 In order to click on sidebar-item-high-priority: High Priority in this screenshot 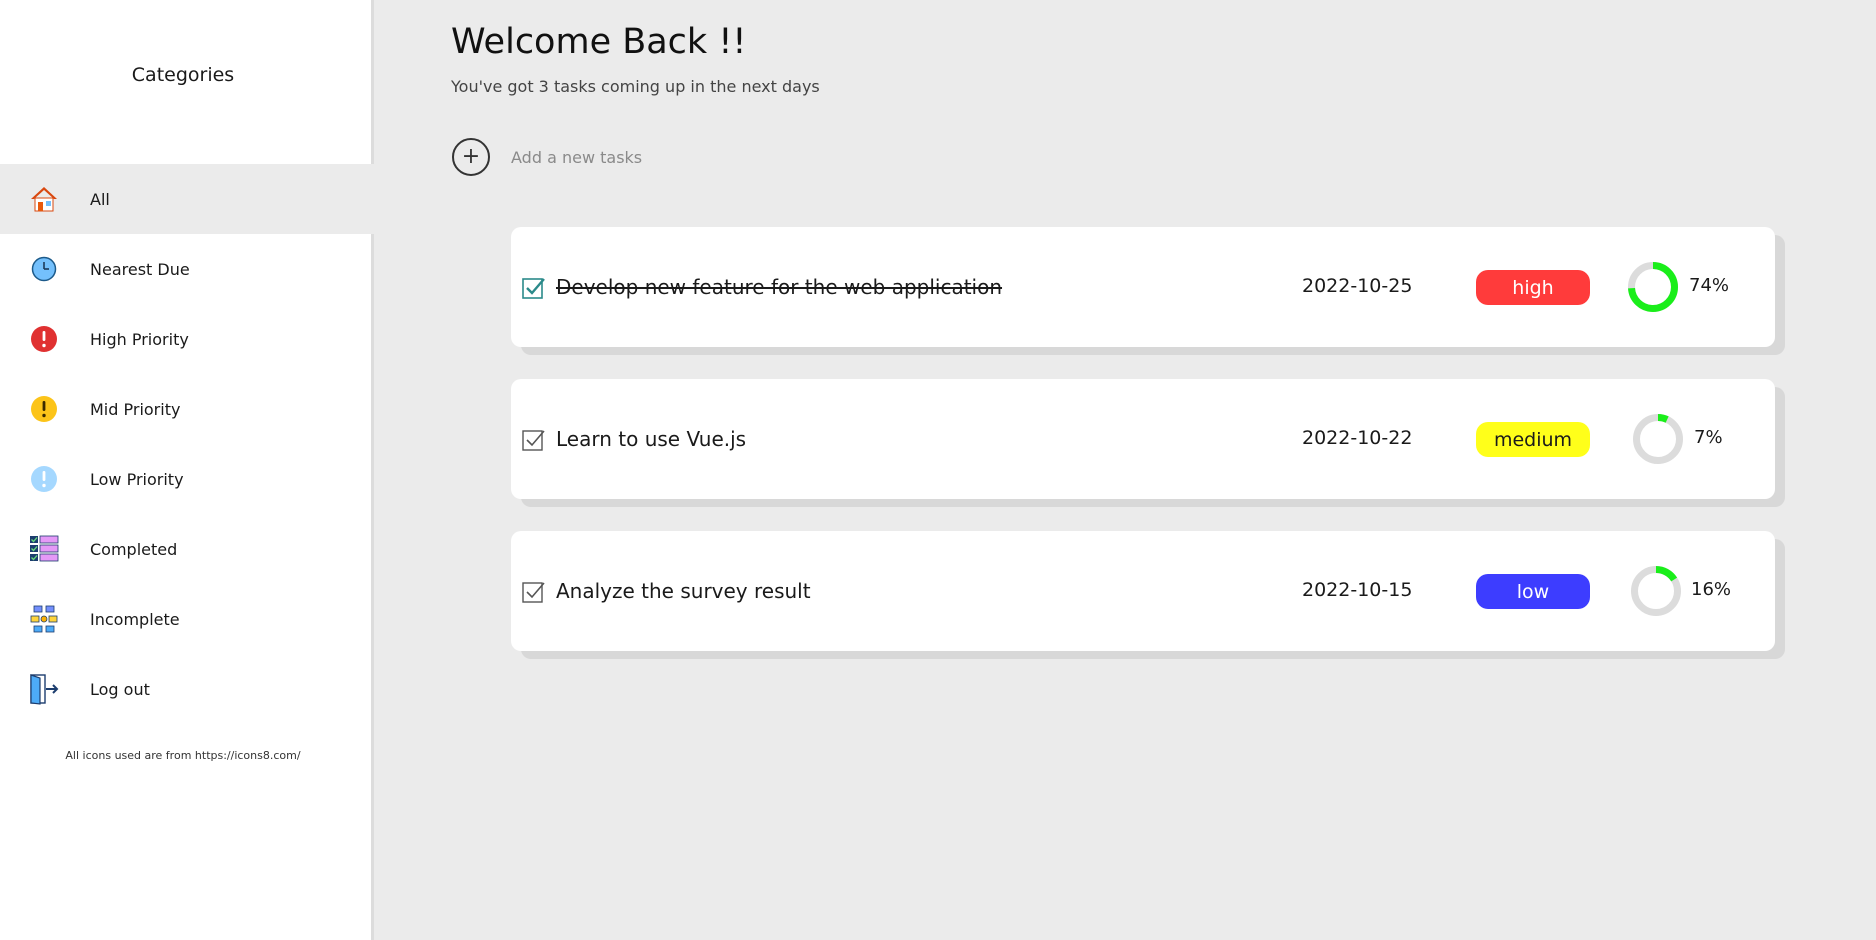, I will do `click(187, 339)`.